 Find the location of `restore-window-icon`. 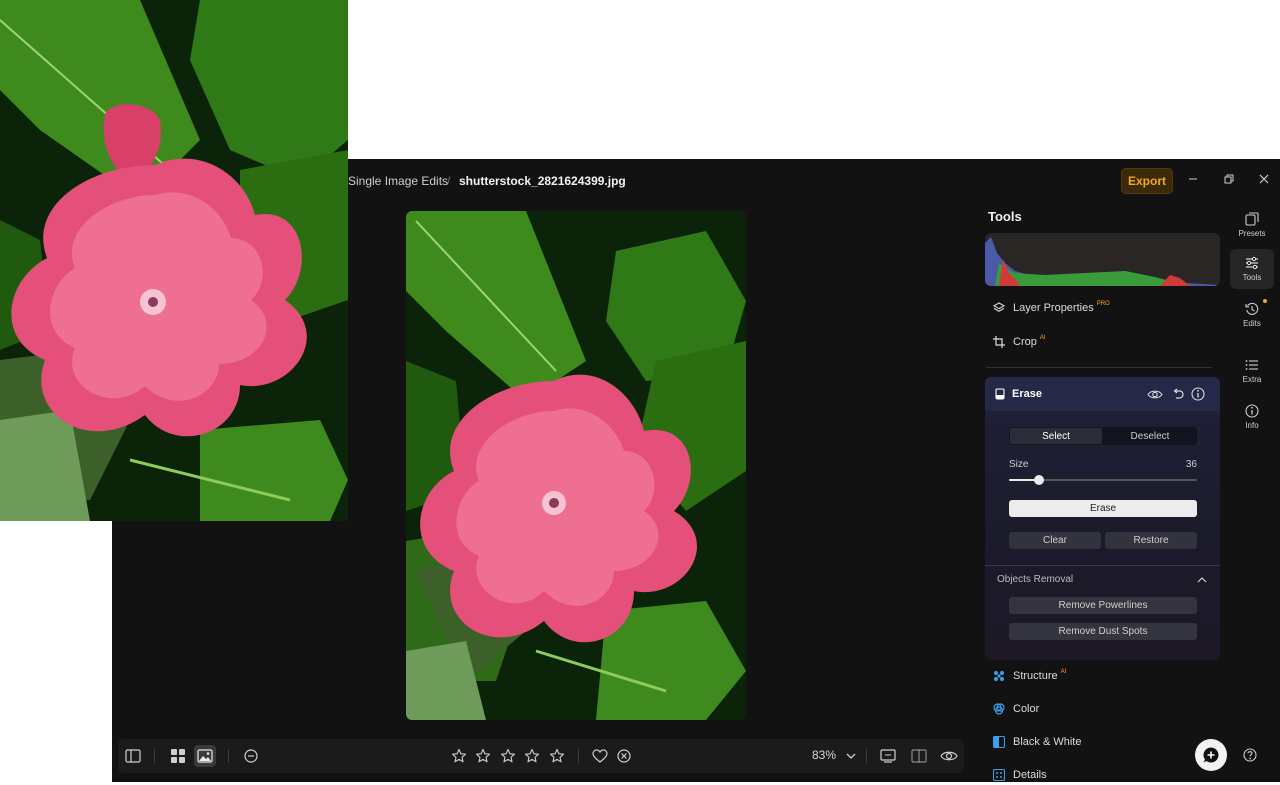

restore-window-icon is located at coordinates (1229, 179).